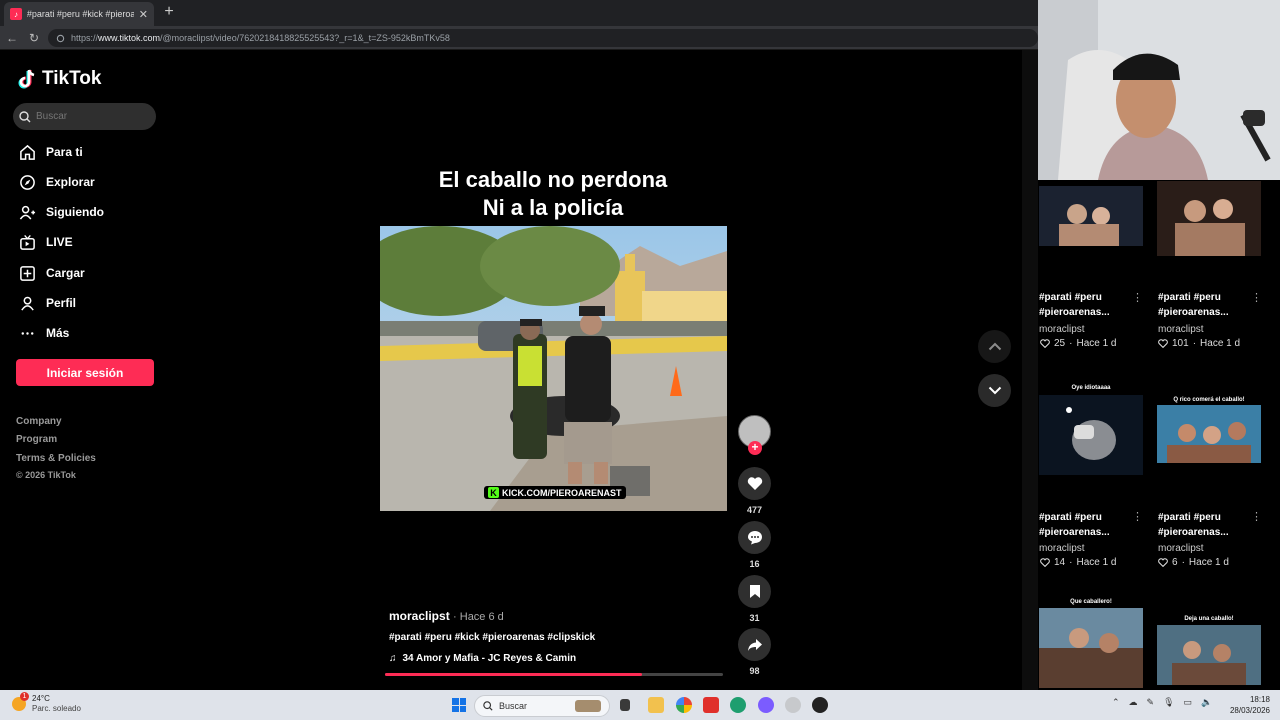 The height and width of the screenshot is (720, 1280). I want to click on heart-icon, so click(754, 483).